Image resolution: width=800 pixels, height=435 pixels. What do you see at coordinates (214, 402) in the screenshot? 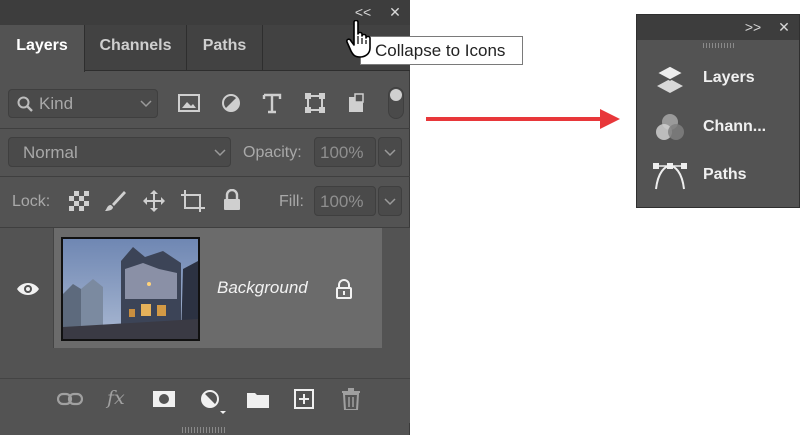
I see `adjustment-layer-icon` at bounding box center [214, 402].